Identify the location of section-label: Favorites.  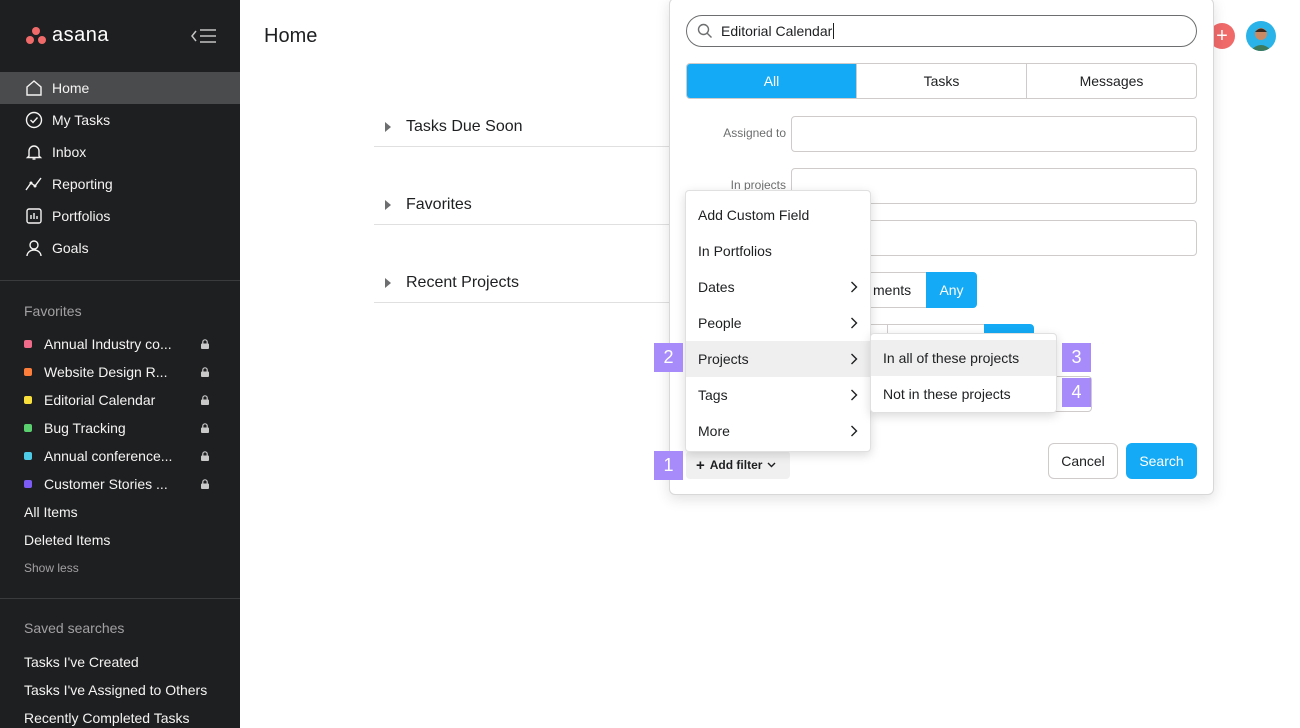
(439, 204).